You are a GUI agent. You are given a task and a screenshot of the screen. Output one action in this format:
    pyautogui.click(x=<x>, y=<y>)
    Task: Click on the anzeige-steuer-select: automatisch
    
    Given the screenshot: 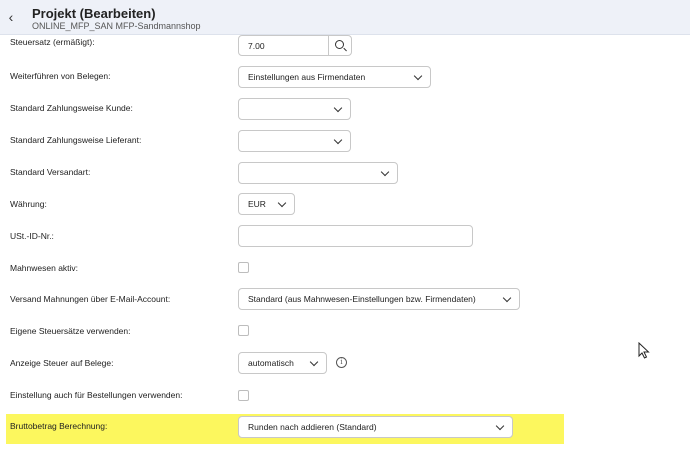 What is the action you would take?
    pyautogui.click(x=282, y=363)
    